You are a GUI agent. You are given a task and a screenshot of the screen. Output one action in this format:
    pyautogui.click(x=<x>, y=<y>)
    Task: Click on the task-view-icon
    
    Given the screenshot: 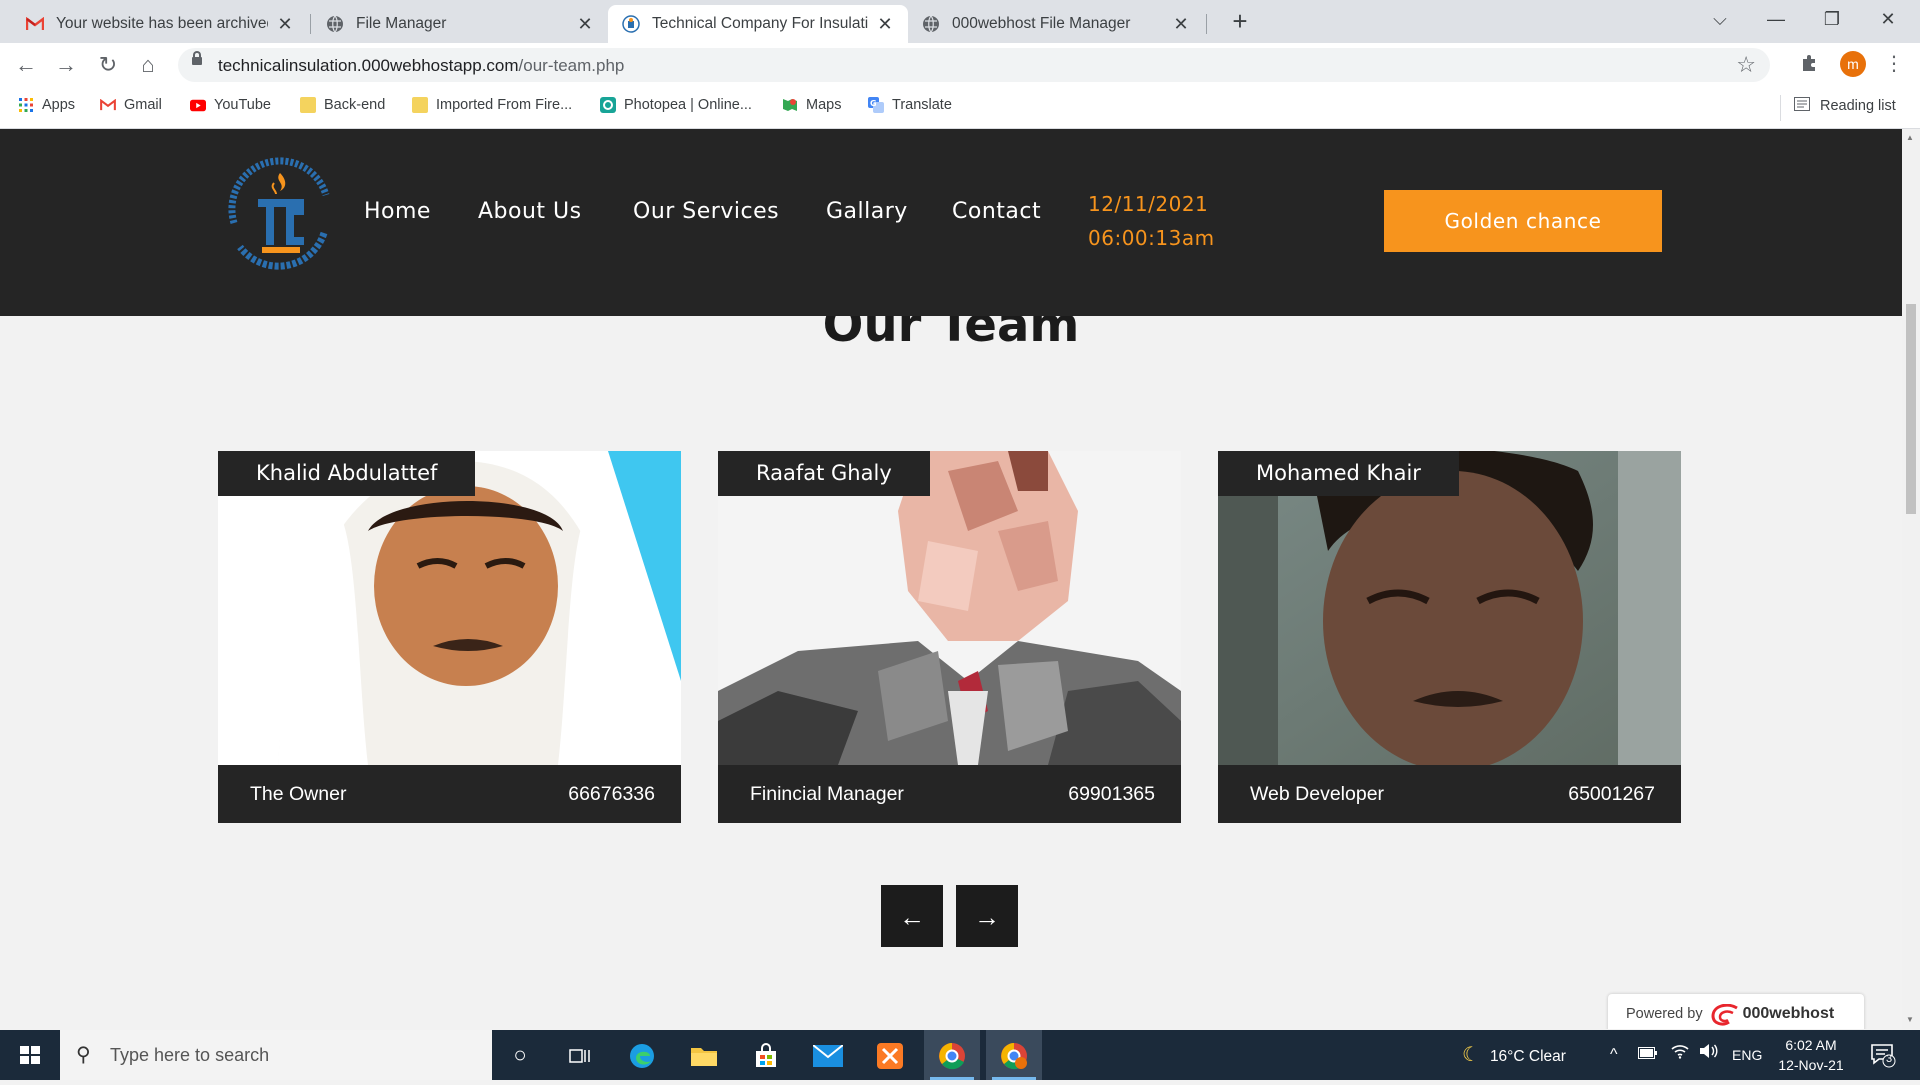 What is the action you would take?
    pyautogui.click(x=580, y=1055)
    